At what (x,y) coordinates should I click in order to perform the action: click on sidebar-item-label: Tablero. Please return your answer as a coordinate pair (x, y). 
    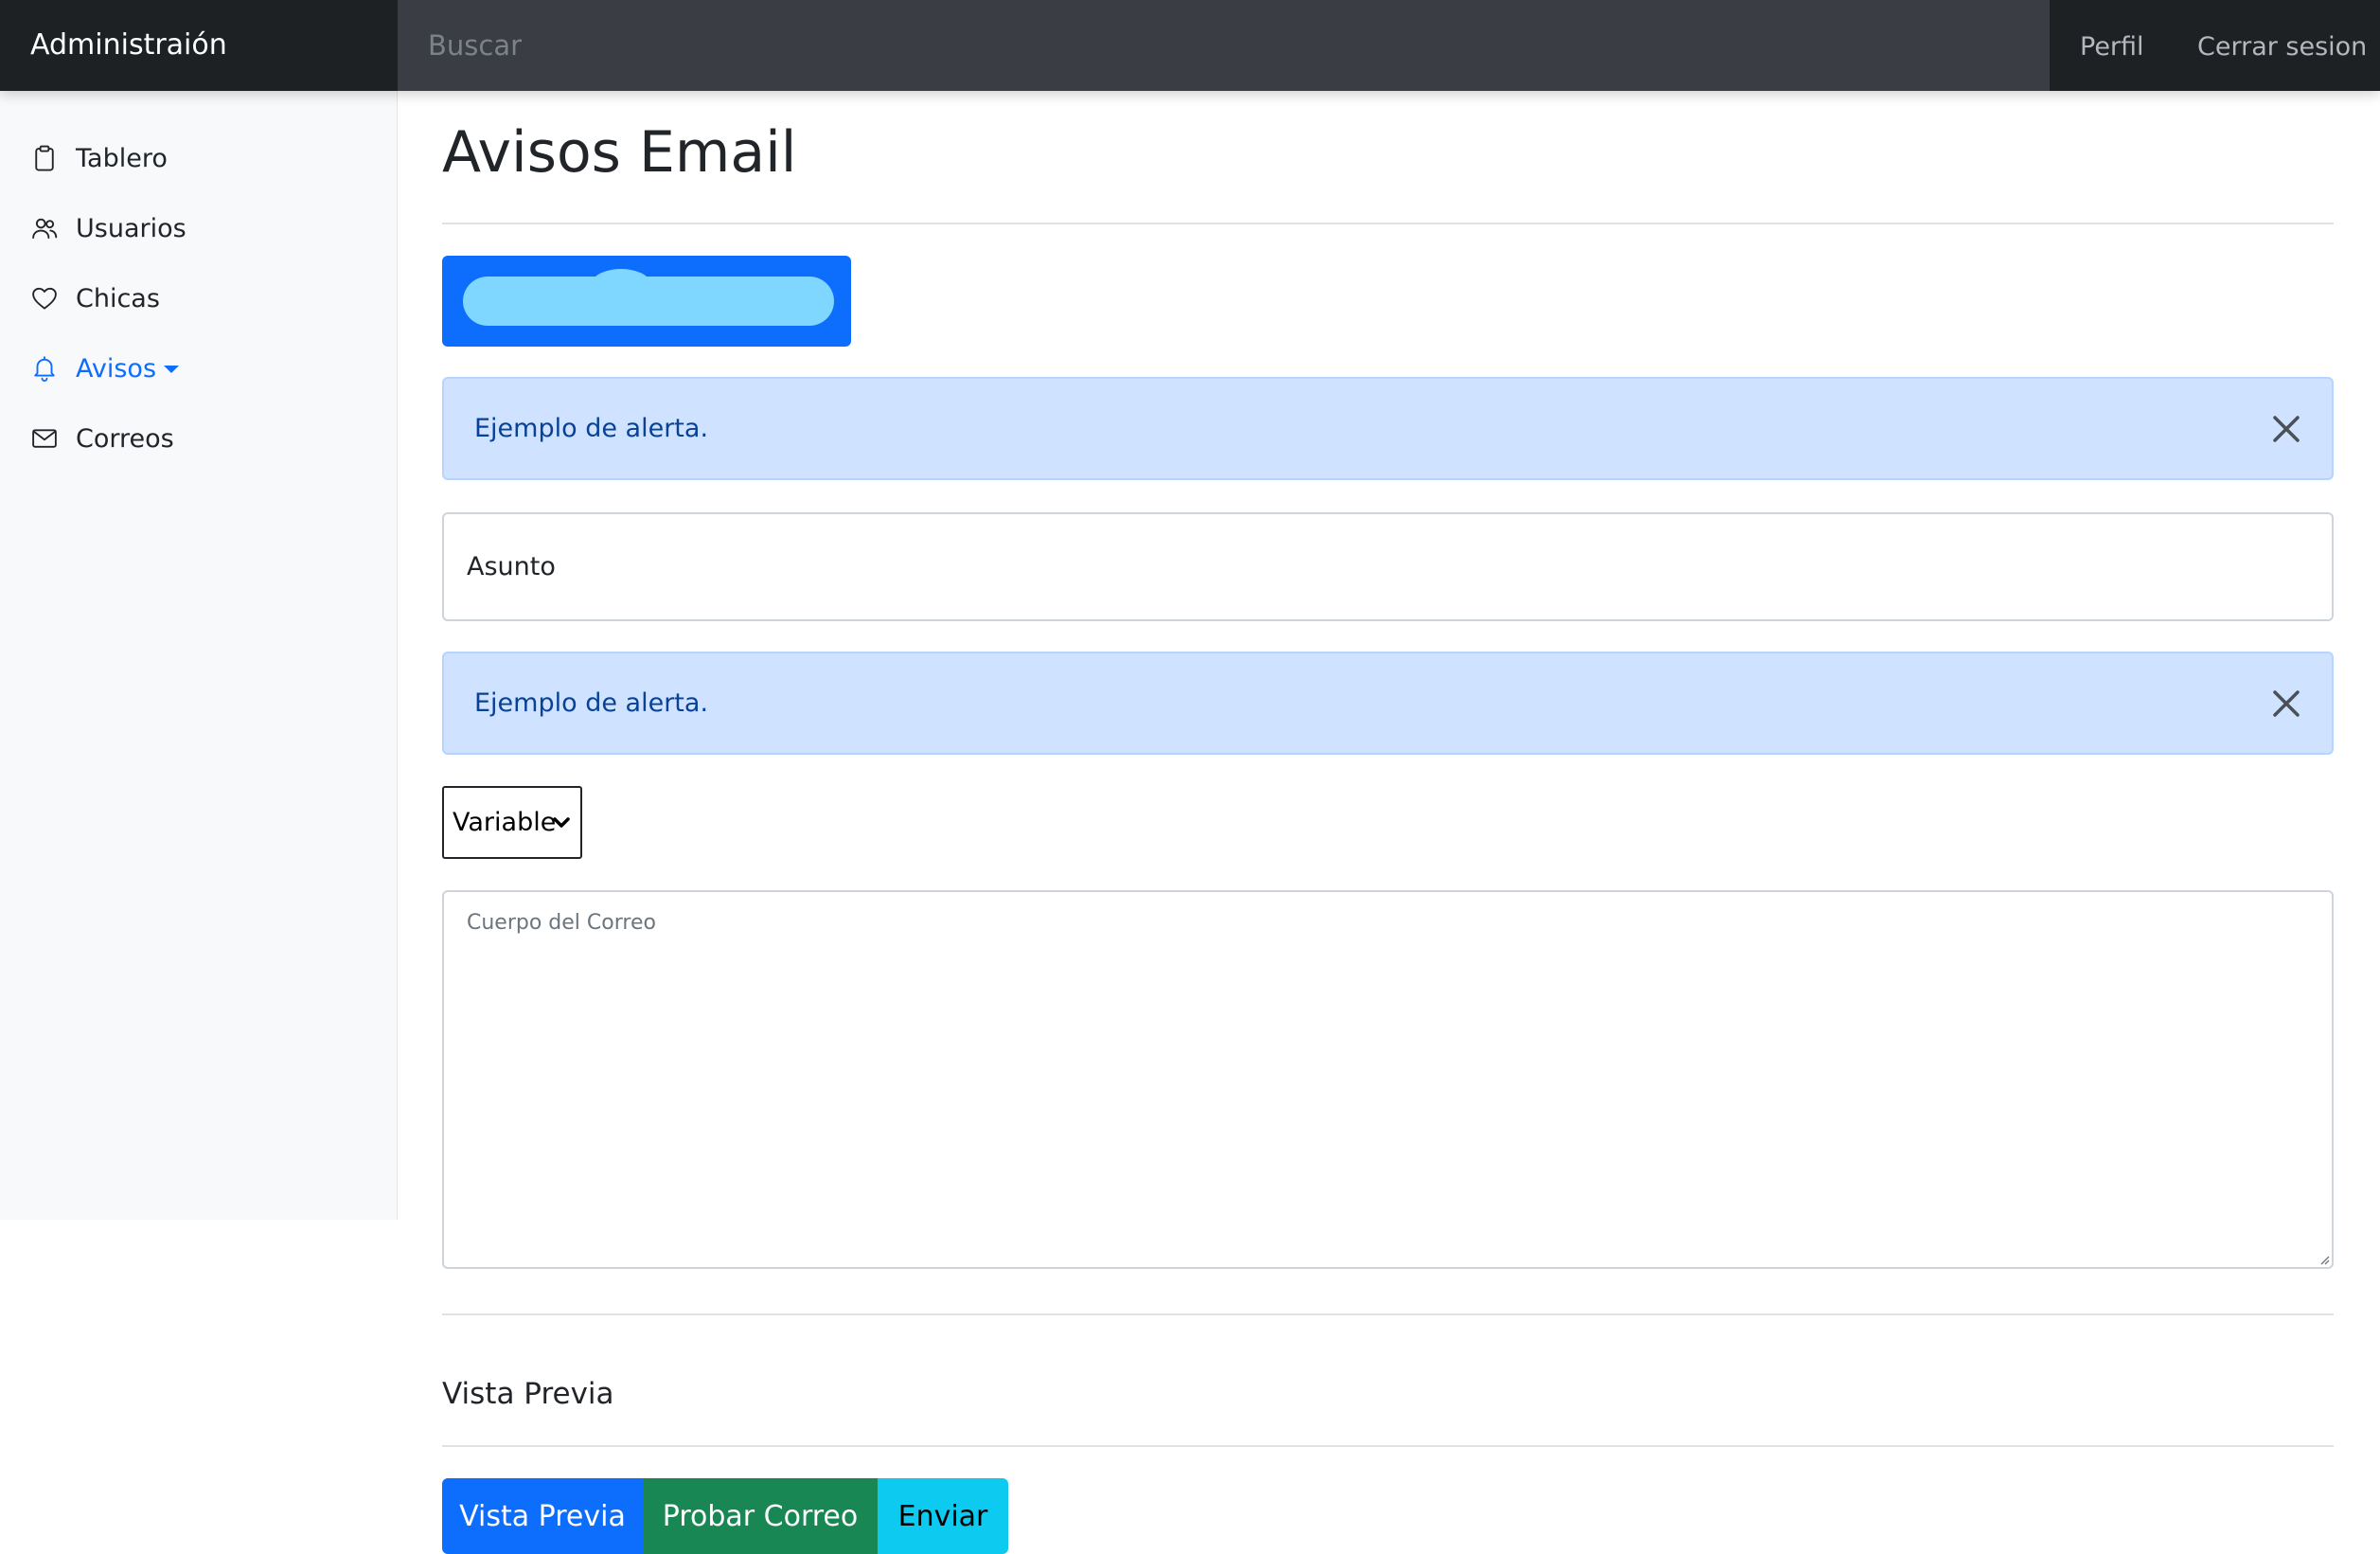
    Looking at the image, I should click on (122, 158).